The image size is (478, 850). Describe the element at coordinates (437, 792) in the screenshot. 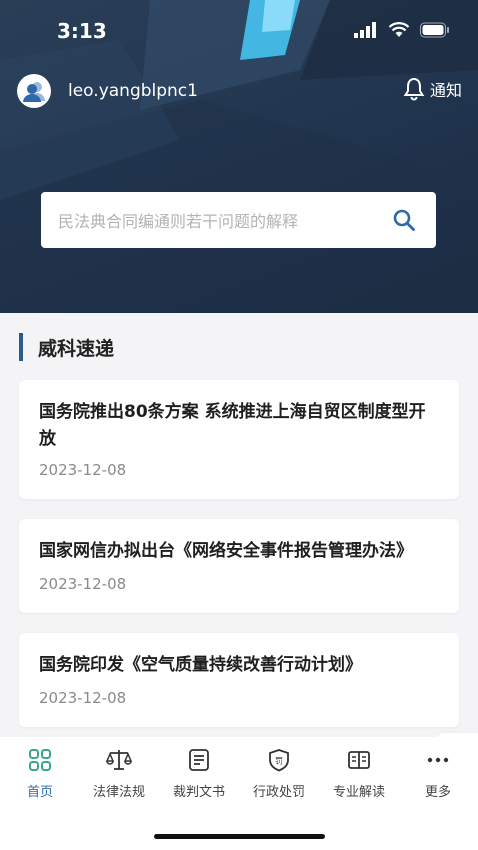

I see `tab-label: 更多` at that location.